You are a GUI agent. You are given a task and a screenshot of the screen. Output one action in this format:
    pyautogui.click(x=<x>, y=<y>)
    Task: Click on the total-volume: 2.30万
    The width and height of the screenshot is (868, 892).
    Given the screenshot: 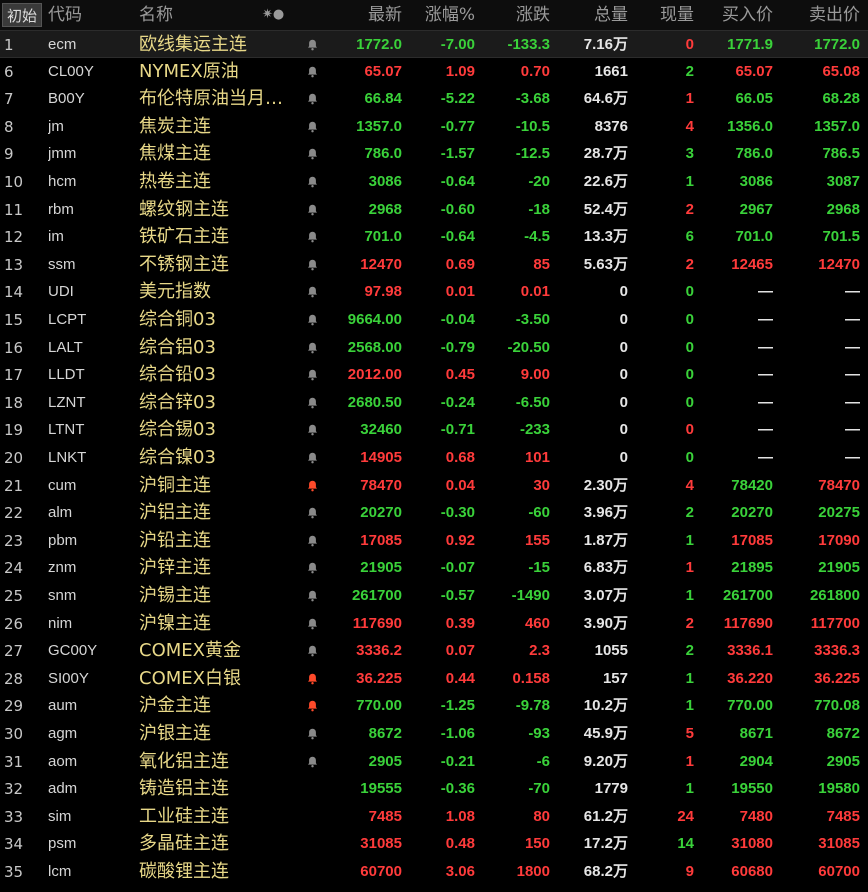 What is the action you would take?
    pyautogui.click(x=605, y=485)
    